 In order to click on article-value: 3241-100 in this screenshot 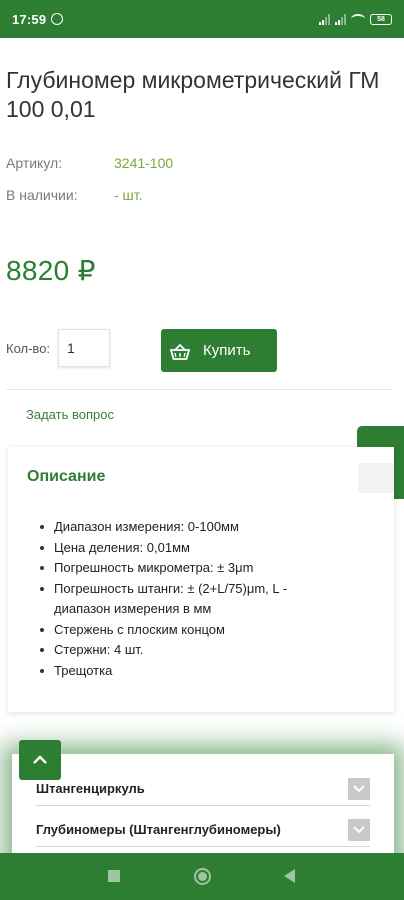, I will do `click(144, 163)`.